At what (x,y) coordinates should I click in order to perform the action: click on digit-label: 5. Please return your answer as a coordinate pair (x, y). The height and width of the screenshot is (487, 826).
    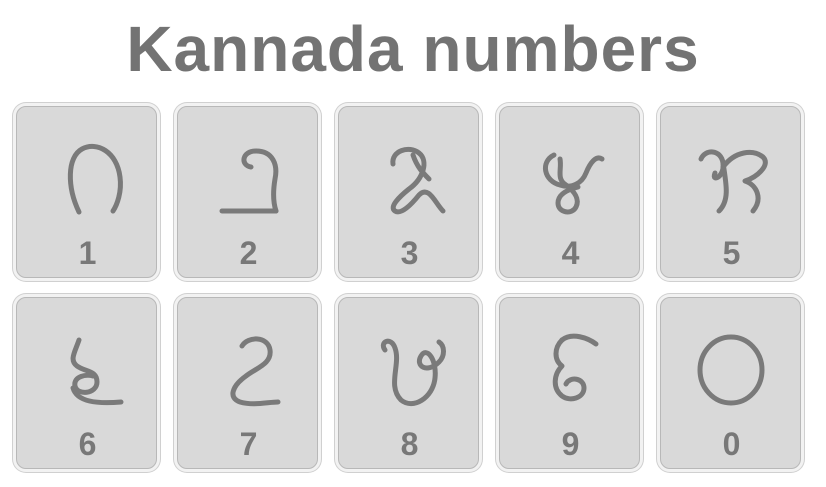
    Looking at the image, I should click on (731, 253).